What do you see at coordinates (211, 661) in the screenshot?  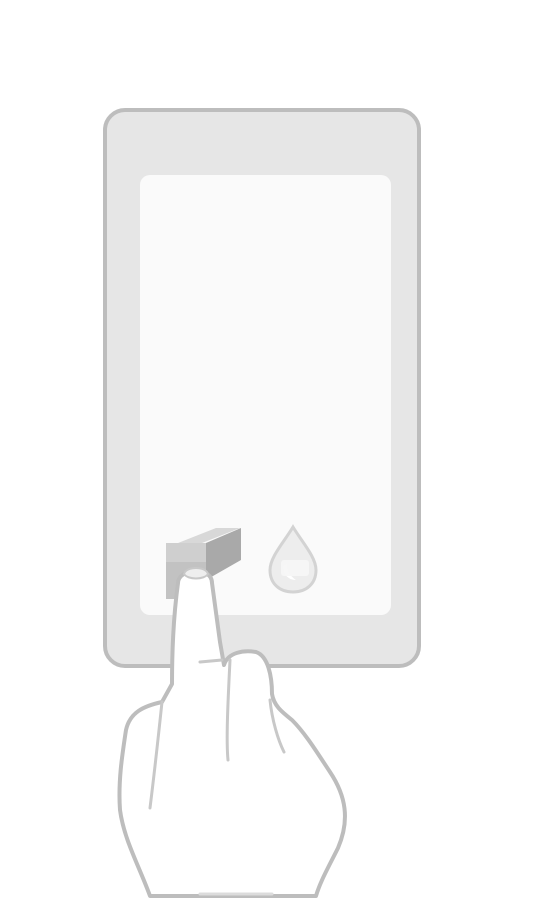 I see `finger-crease` at bounding box center [211, 661].